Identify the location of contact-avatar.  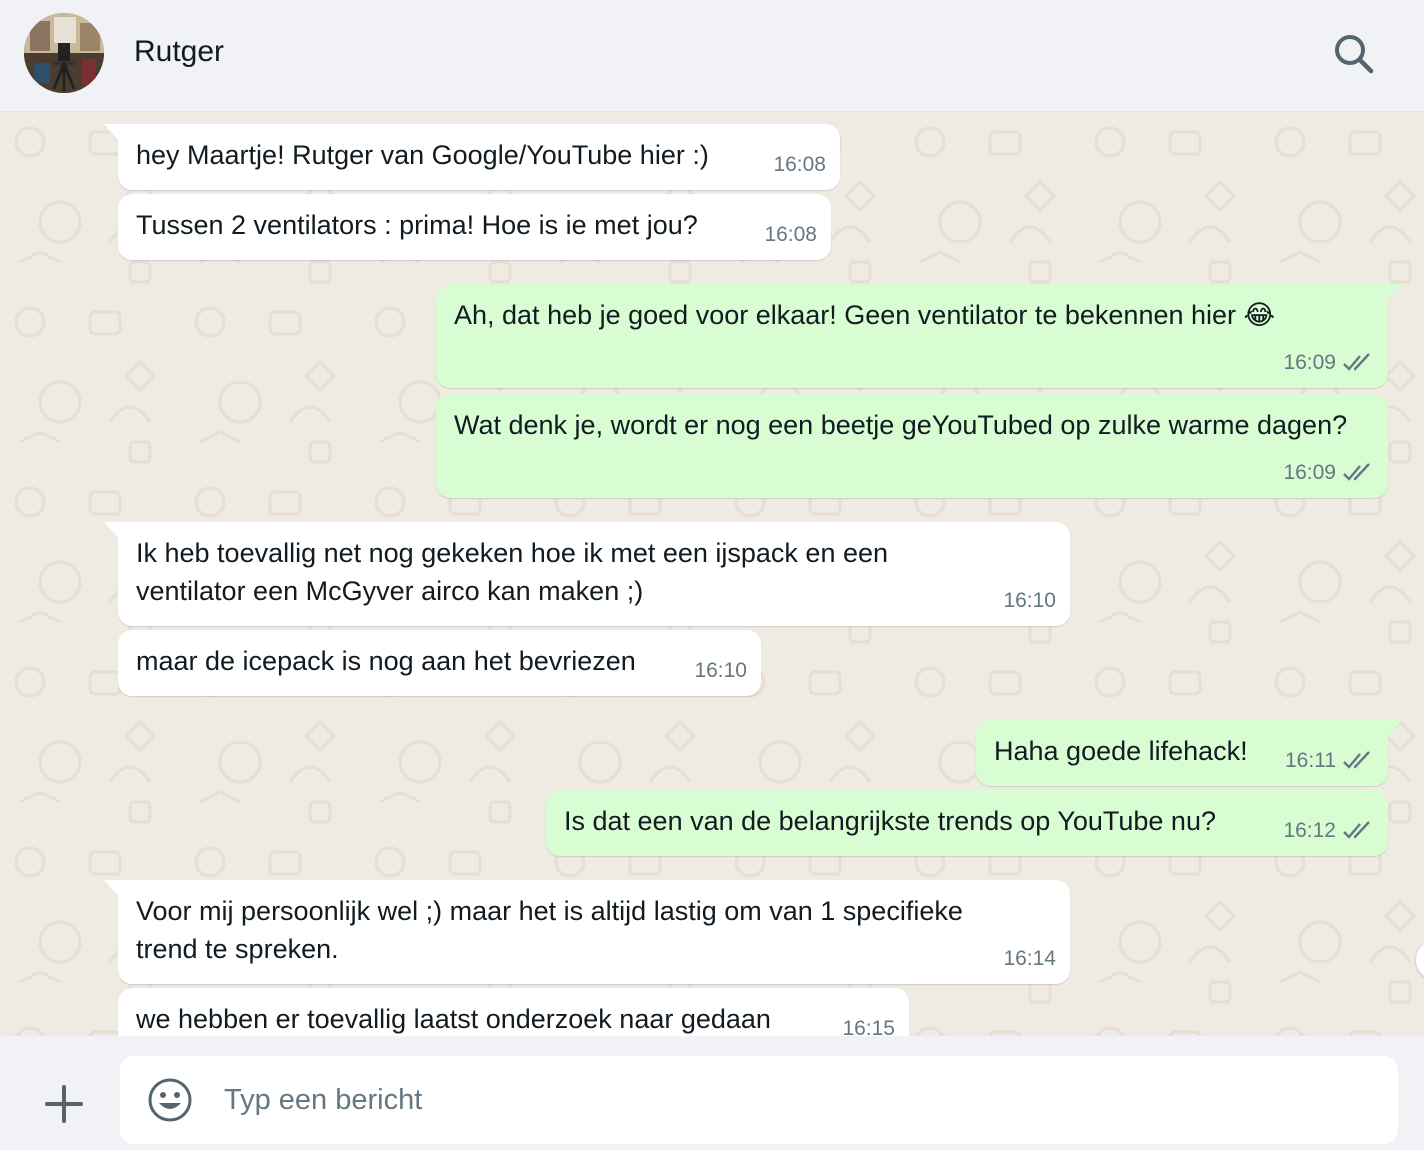
(64, 53).